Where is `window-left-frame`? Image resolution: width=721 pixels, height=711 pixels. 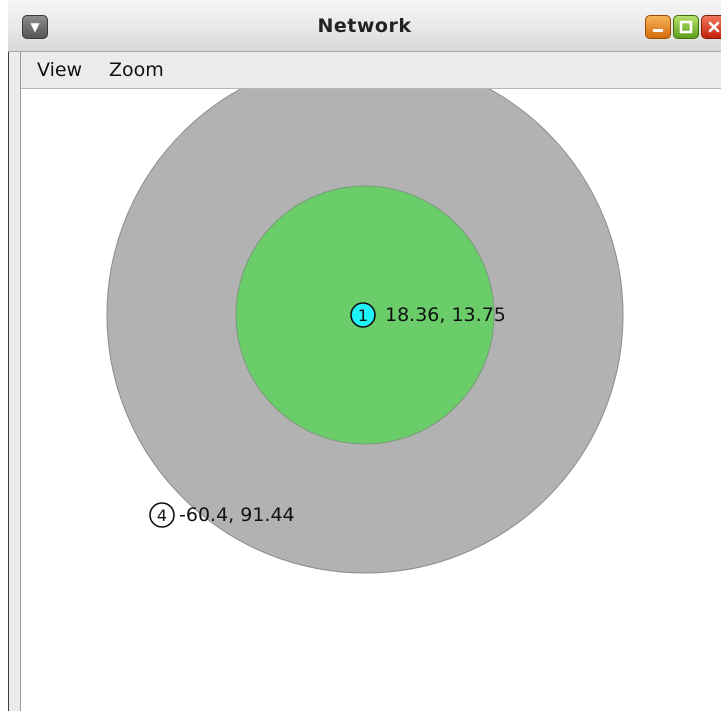
window-left-frame is located at coordinates (14, 355).